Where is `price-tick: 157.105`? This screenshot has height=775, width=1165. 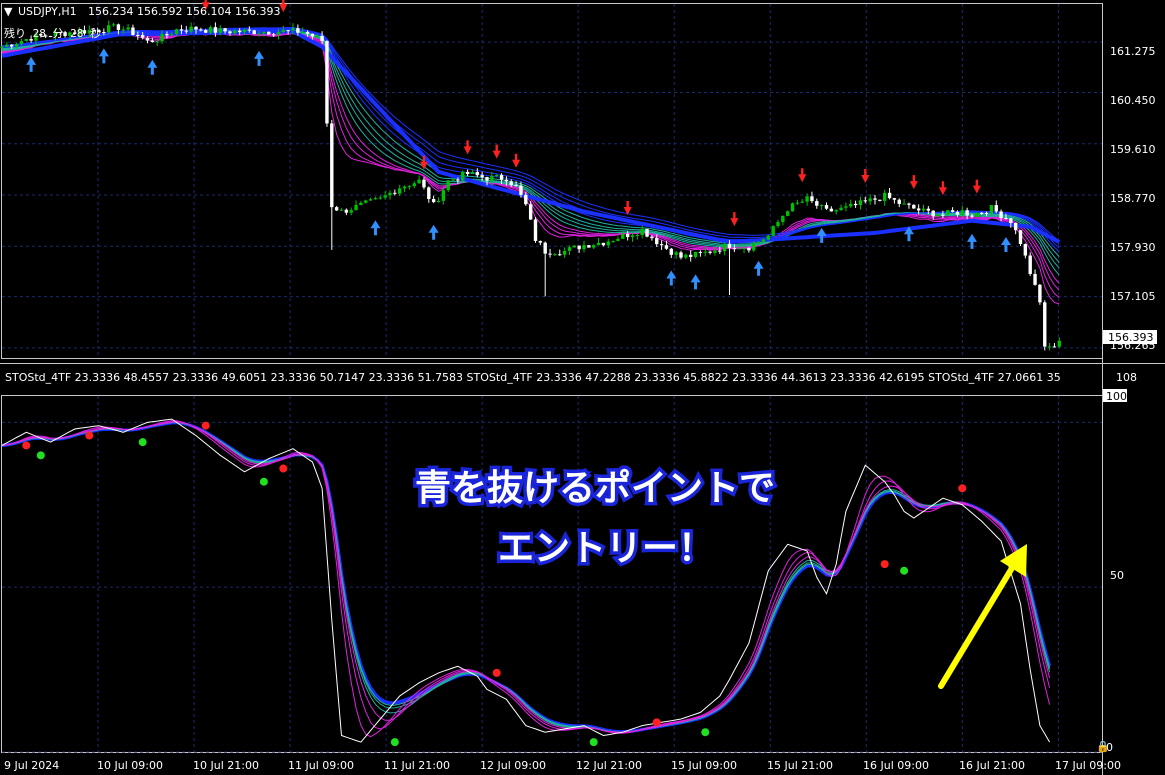 price-tick: 157.105 is located at coordinates (1133, 296).